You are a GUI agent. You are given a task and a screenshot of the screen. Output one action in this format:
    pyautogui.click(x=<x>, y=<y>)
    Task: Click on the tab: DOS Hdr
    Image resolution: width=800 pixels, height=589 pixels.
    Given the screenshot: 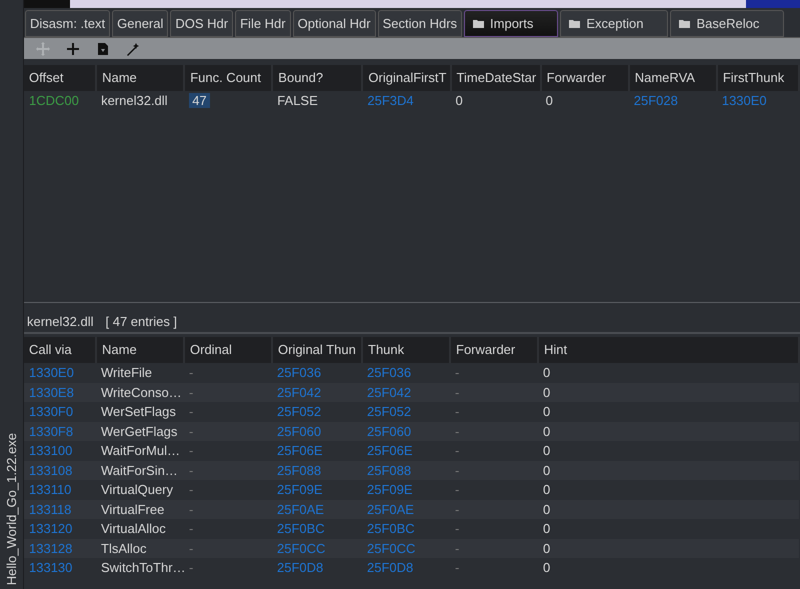 What is the action you would take?
    pyautogui.click(x=202, y=23)
    